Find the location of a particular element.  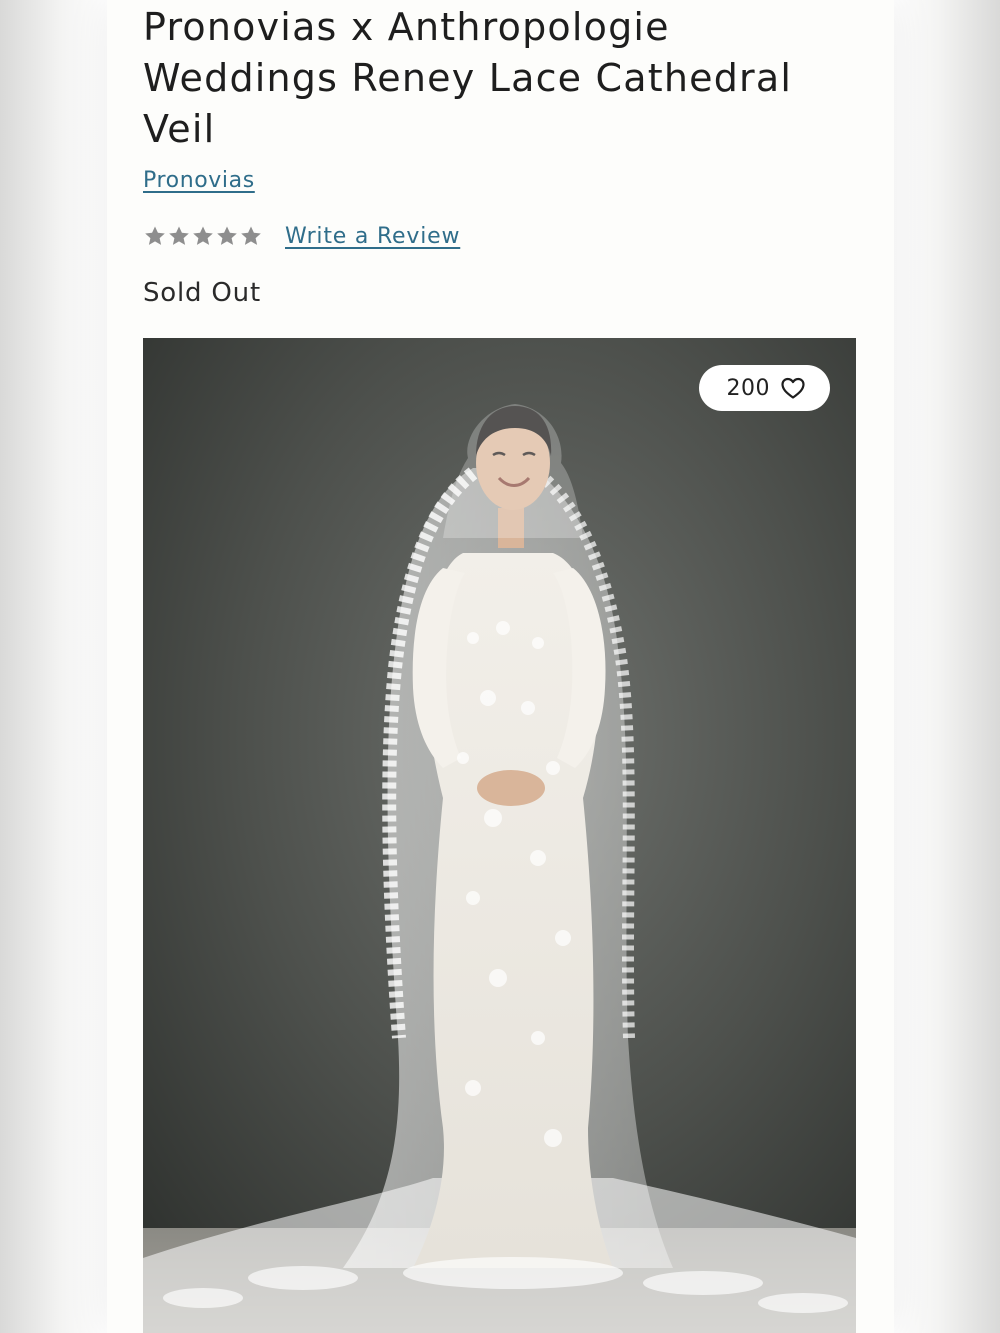

rating-row: Write a Review is located at coordinates (301, 236).